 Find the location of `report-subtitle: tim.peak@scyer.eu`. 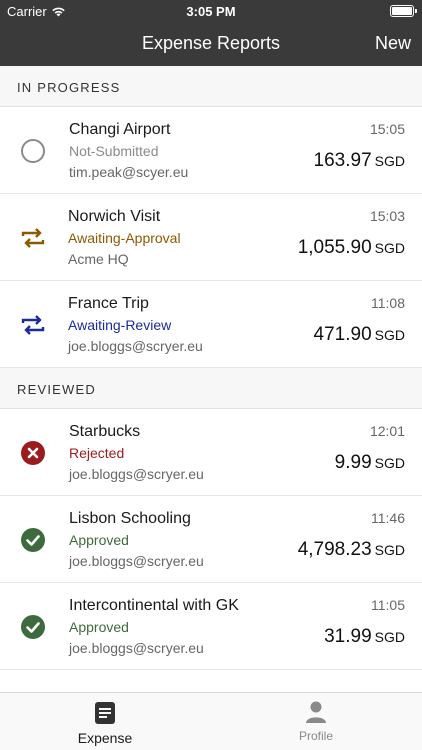

report-subtitle: tim.peak@scyer.eu is located at coordinates (129, 172).